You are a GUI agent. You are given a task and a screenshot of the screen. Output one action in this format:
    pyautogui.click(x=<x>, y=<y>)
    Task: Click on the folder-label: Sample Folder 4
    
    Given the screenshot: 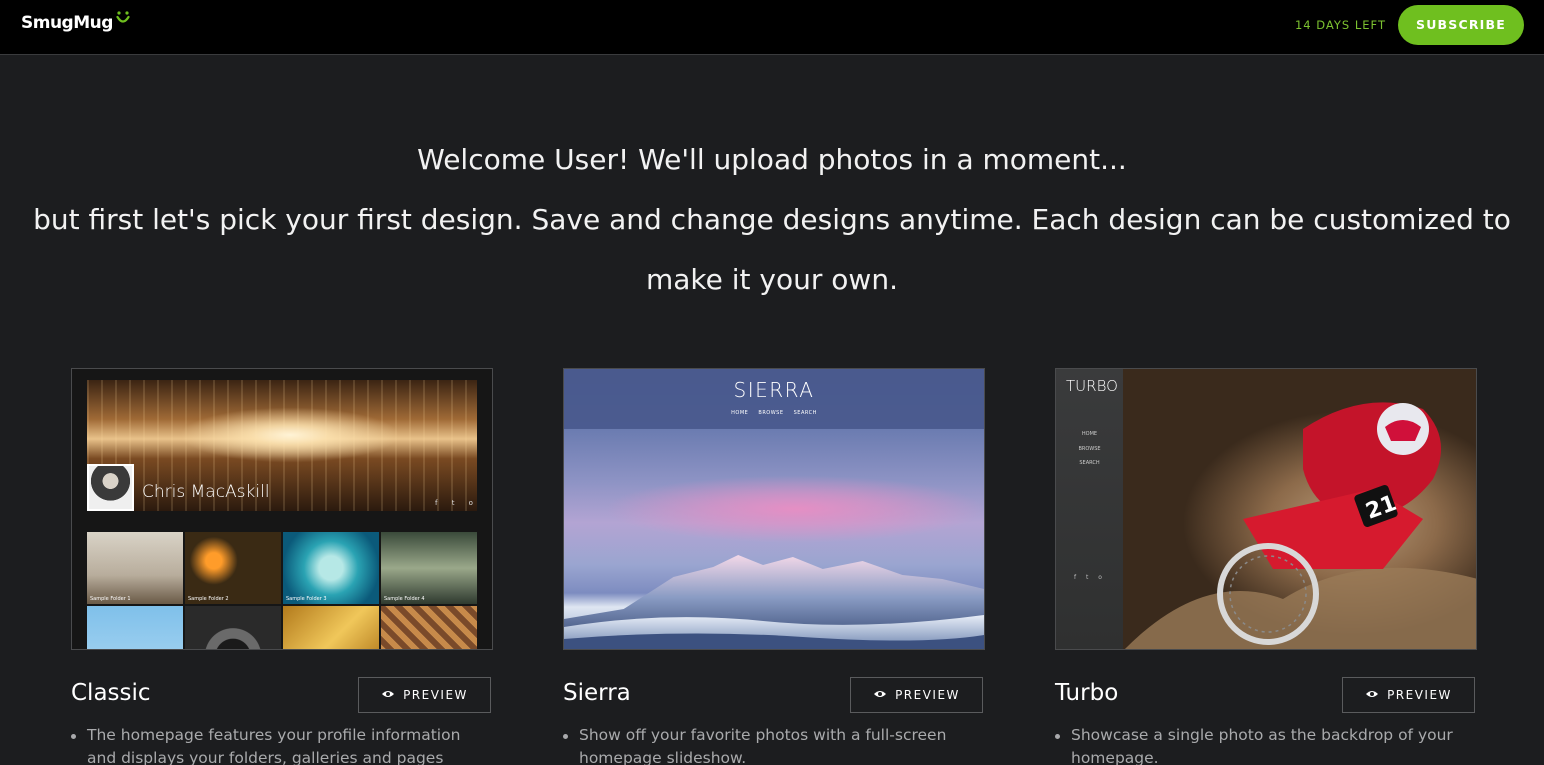 What is the action you would take?
    pyautogui.click(x=404, y=599)
    